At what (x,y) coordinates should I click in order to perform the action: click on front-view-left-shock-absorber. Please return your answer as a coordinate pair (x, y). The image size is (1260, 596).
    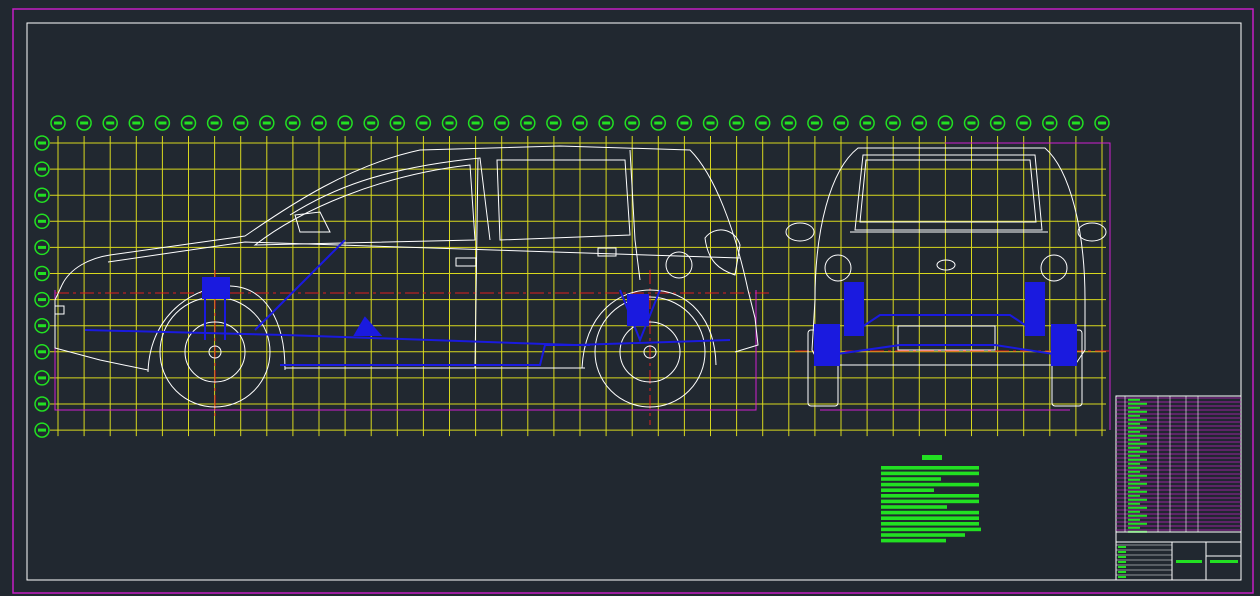
    Looking at the image, I should click on (854, 309).